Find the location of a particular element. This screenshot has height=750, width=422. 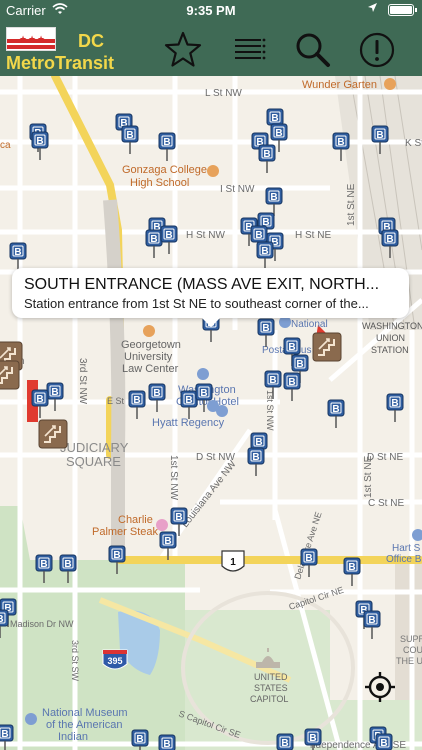

favorites-button is located at coordinates (183, 50).